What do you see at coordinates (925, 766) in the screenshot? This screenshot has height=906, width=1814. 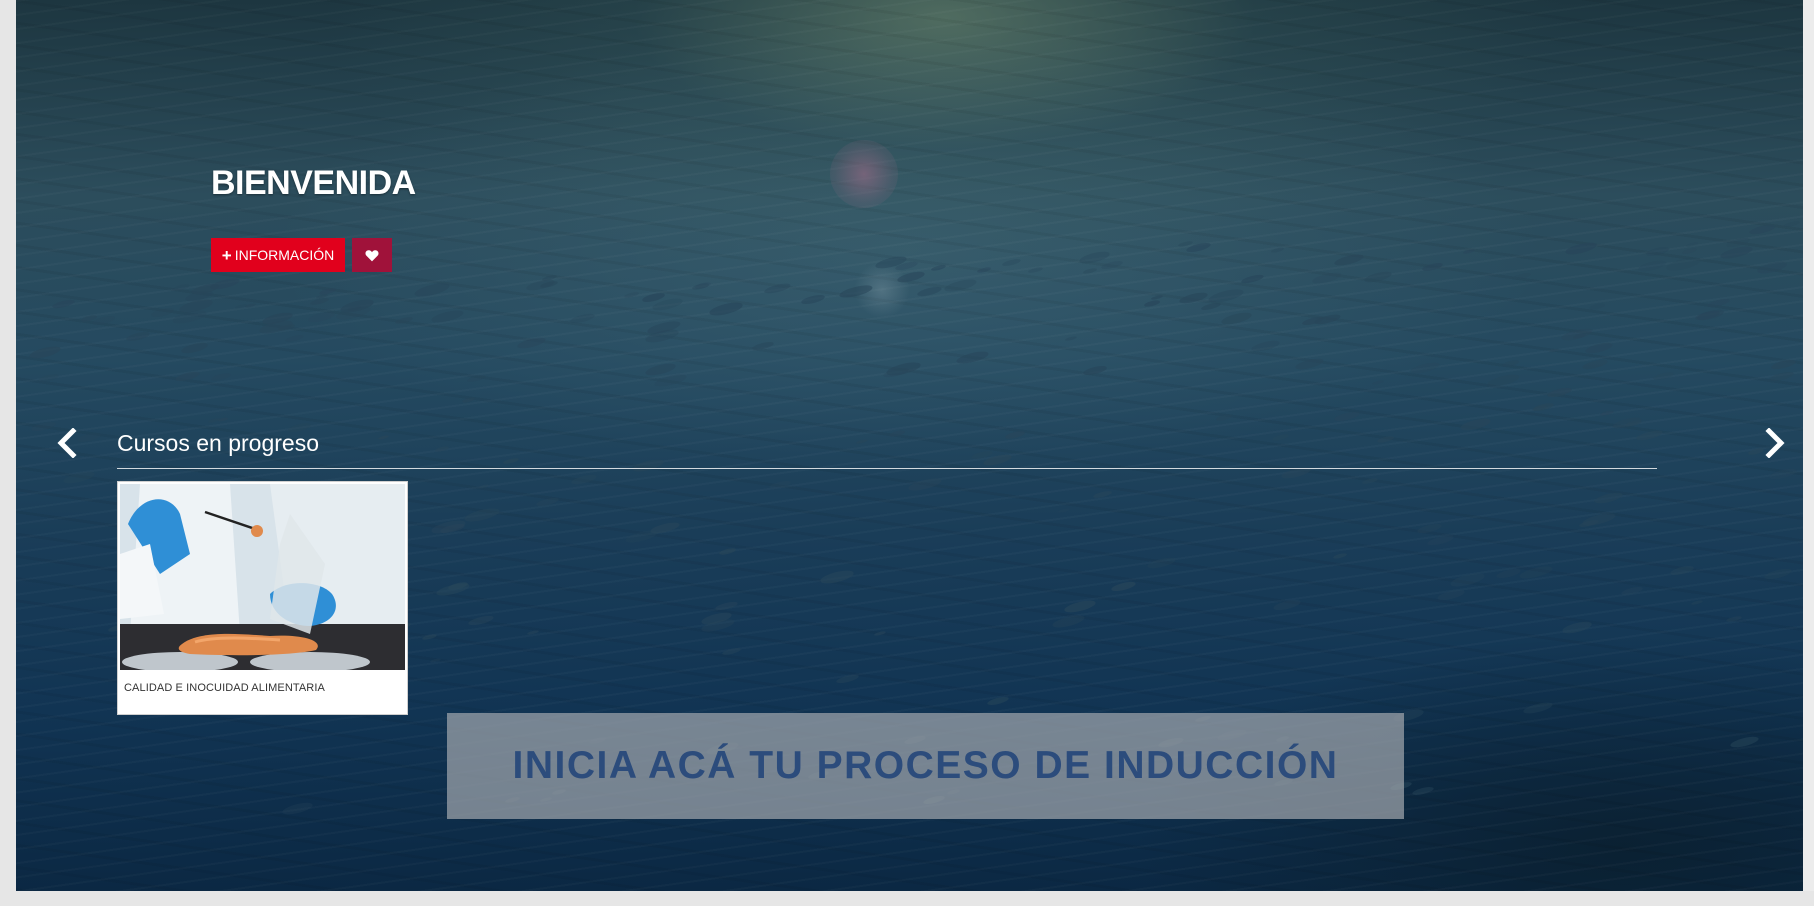 I see `induction-banner: INICIA ACÁ TU PROCESO DE INDUCCIÓN` at bounding box center [925, 766].